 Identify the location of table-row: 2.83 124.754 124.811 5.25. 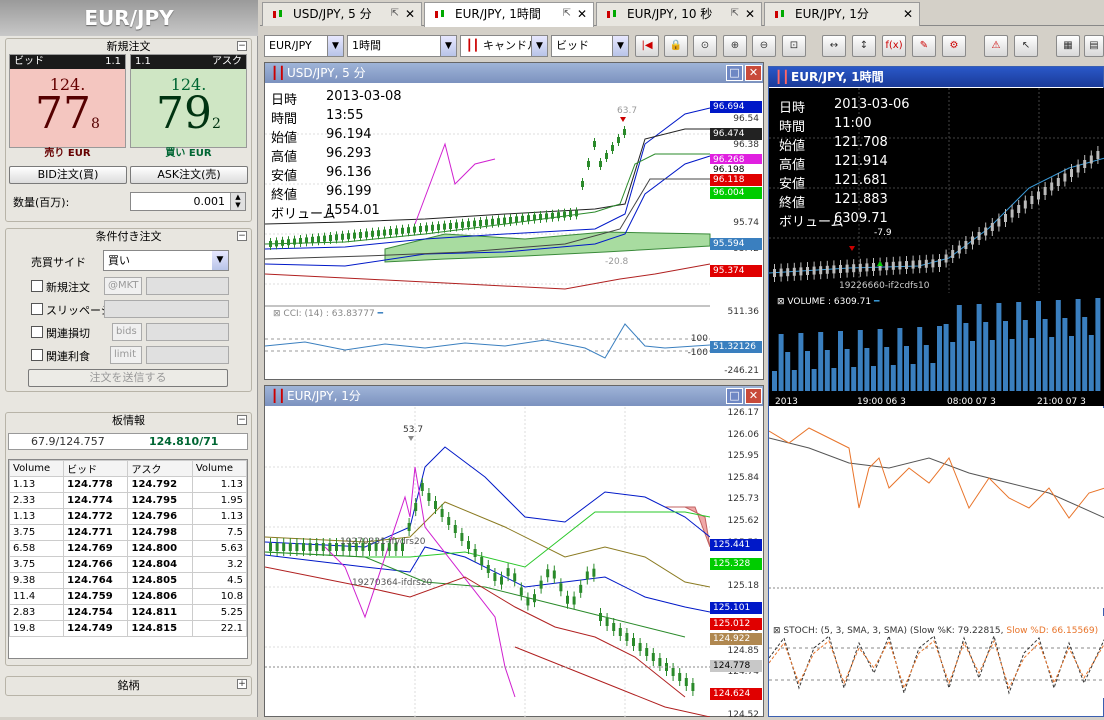
(128, 612).